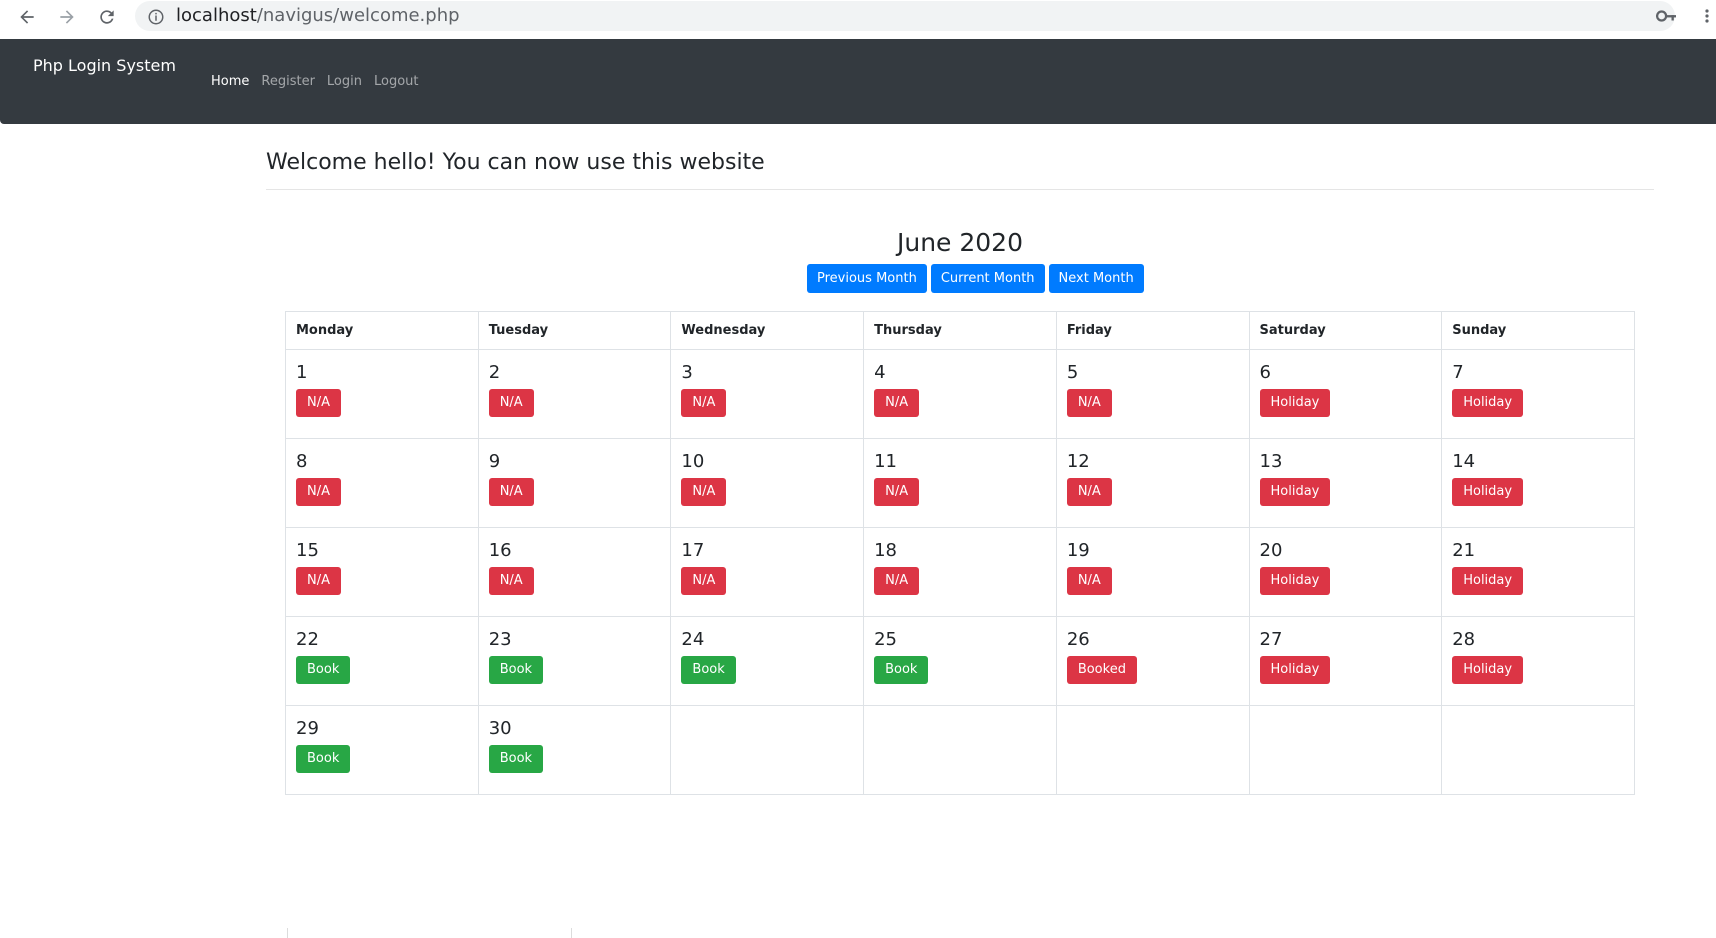  Describe the element at coordinates (382, 661) in the screenshot. I see `calendar-day-cell: 22 Book` at that location.